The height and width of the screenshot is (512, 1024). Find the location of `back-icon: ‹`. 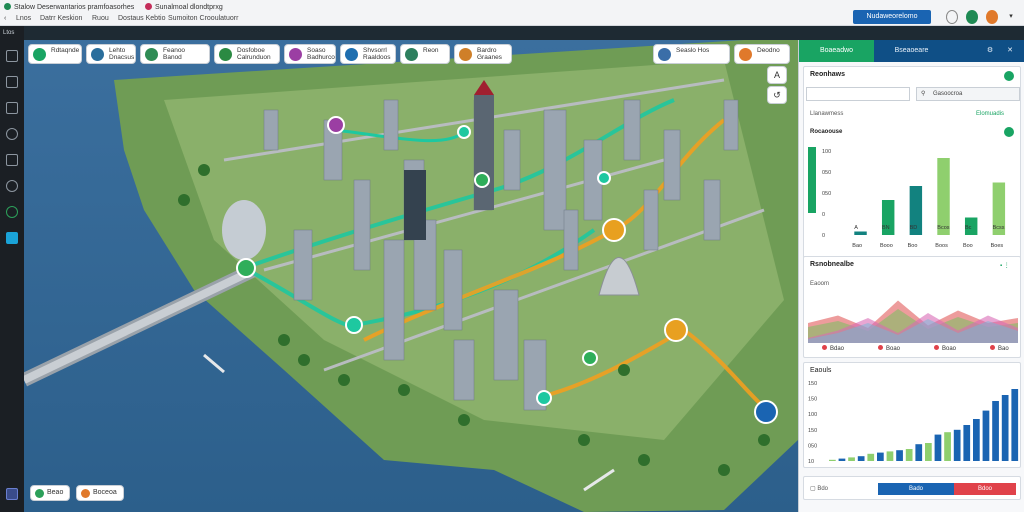

back-icon: ‹ is located at coordinates (5, 19).